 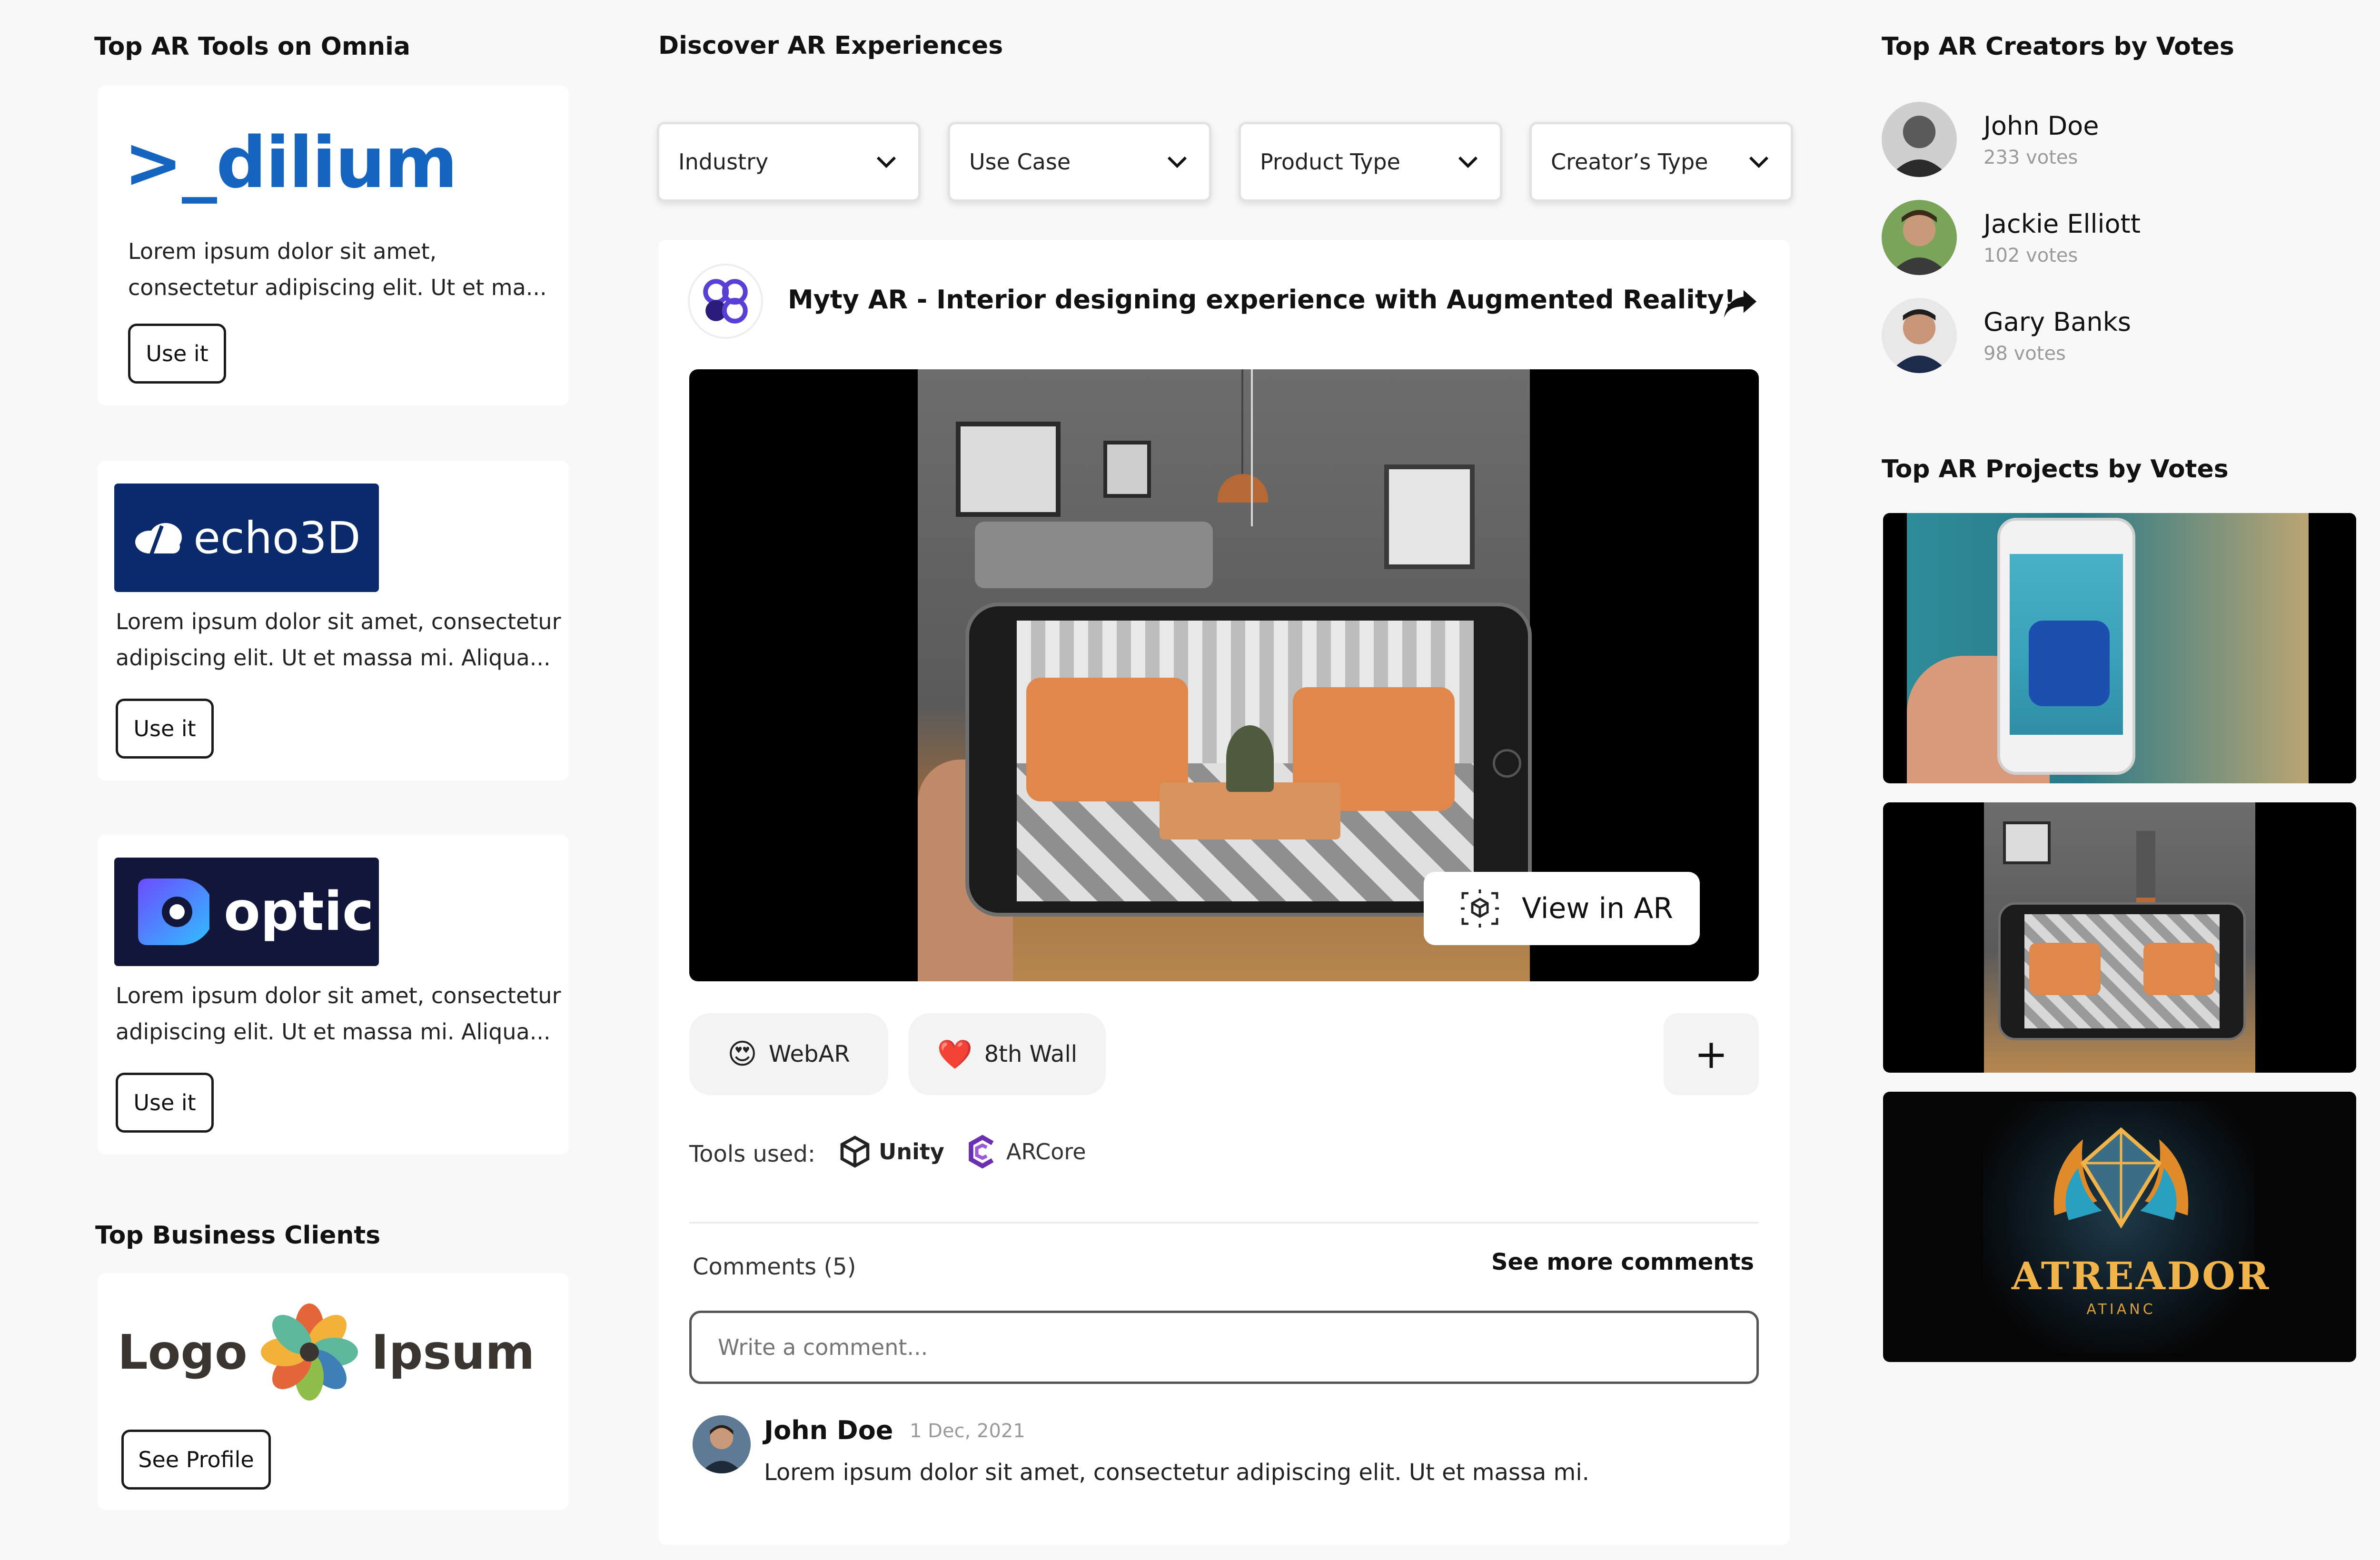 I want to click on dropdown-label: Industry, so click(x=723, y=162).